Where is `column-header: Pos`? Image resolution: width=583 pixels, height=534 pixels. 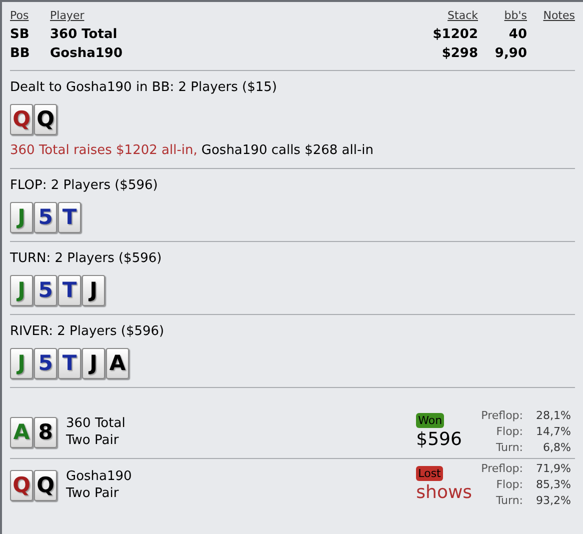
column-header: Pos is located at coordinates (20, 16).